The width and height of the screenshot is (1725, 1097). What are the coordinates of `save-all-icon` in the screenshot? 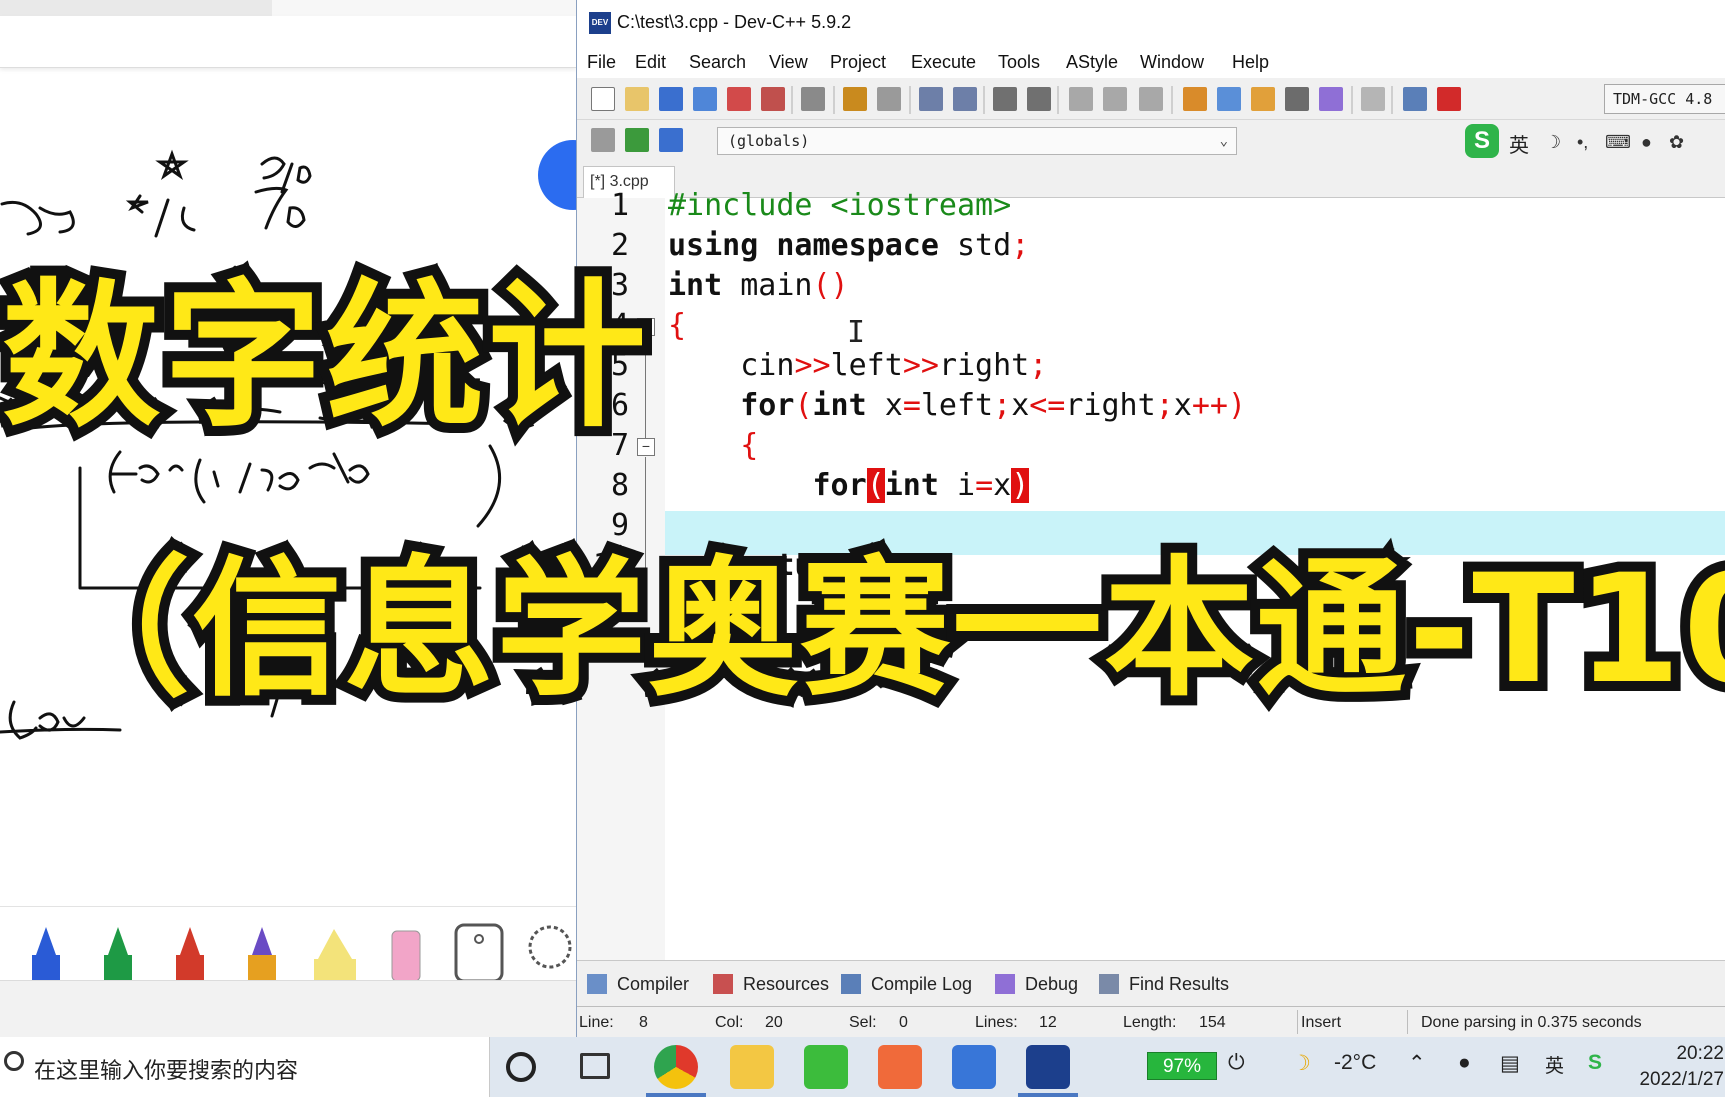 It's located at (705, 99).